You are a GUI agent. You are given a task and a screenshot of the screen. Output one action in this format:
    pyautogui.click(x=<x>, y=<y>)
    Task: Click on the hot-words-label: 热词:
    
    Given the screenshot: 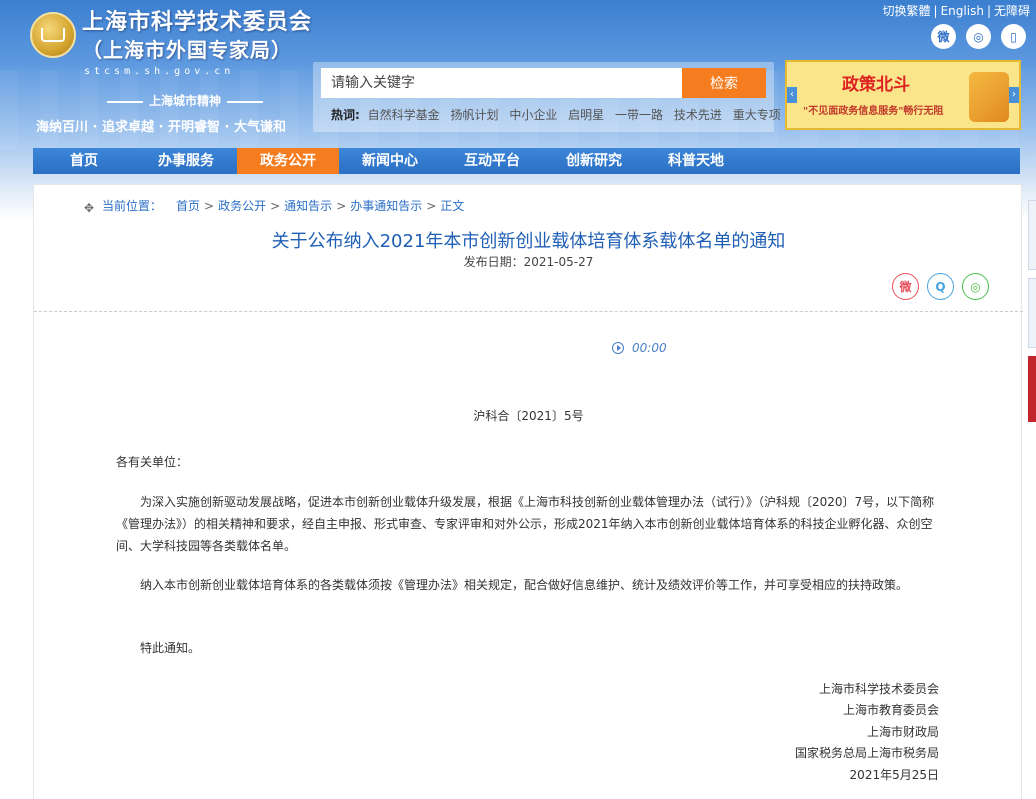 What is the action you would take?
    pyautogui.click(x=345, y=115)
    